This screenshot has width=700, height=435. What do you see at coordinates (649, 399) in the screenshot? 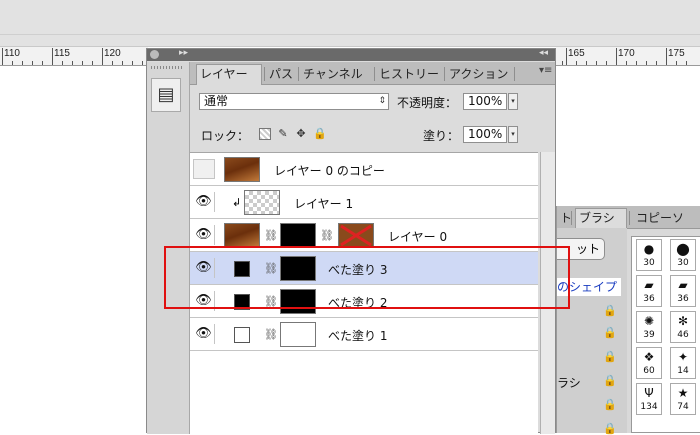
I see `brush-preset: Ψ 134` at bounding box center [649, 399].